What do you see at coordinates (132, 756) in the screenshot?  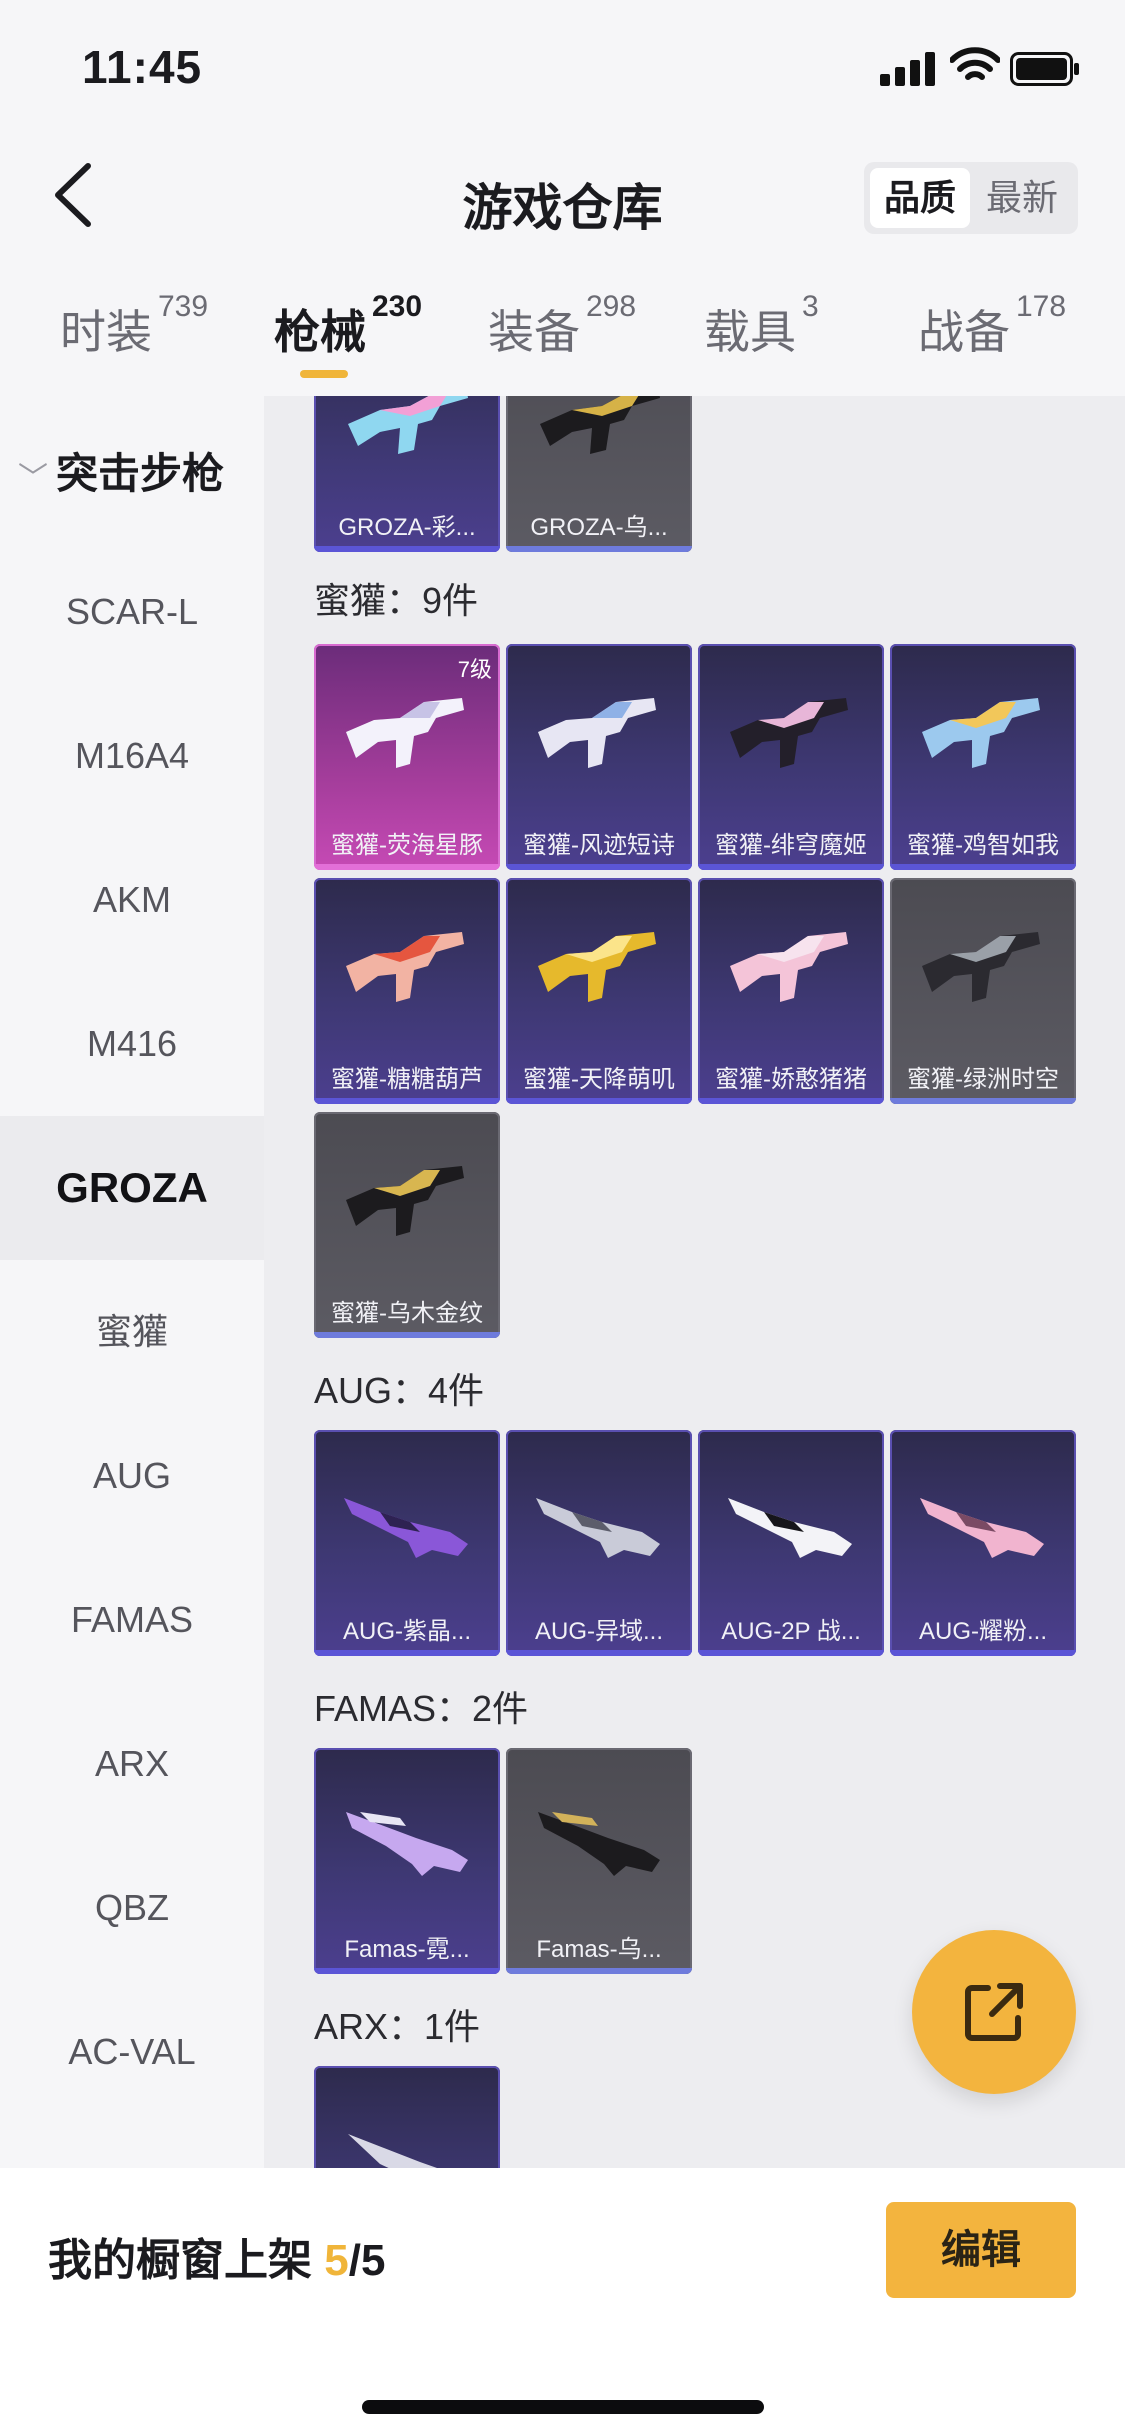 I see `sidebar-item-m16a4: M16A4` at bounding box center [132, 756].